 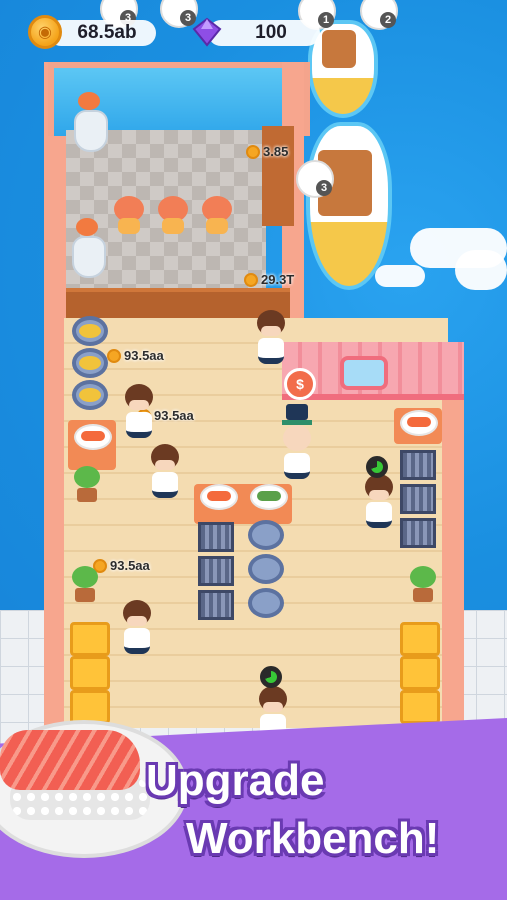 I want to click on top-hat-icon, so click(x=297, y=412).